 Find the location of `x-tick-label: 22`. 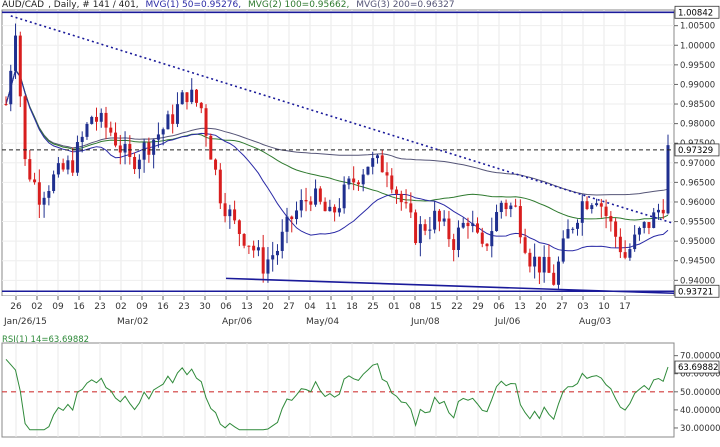

x-tick-label: 22 is located at coordinates (456, 307).